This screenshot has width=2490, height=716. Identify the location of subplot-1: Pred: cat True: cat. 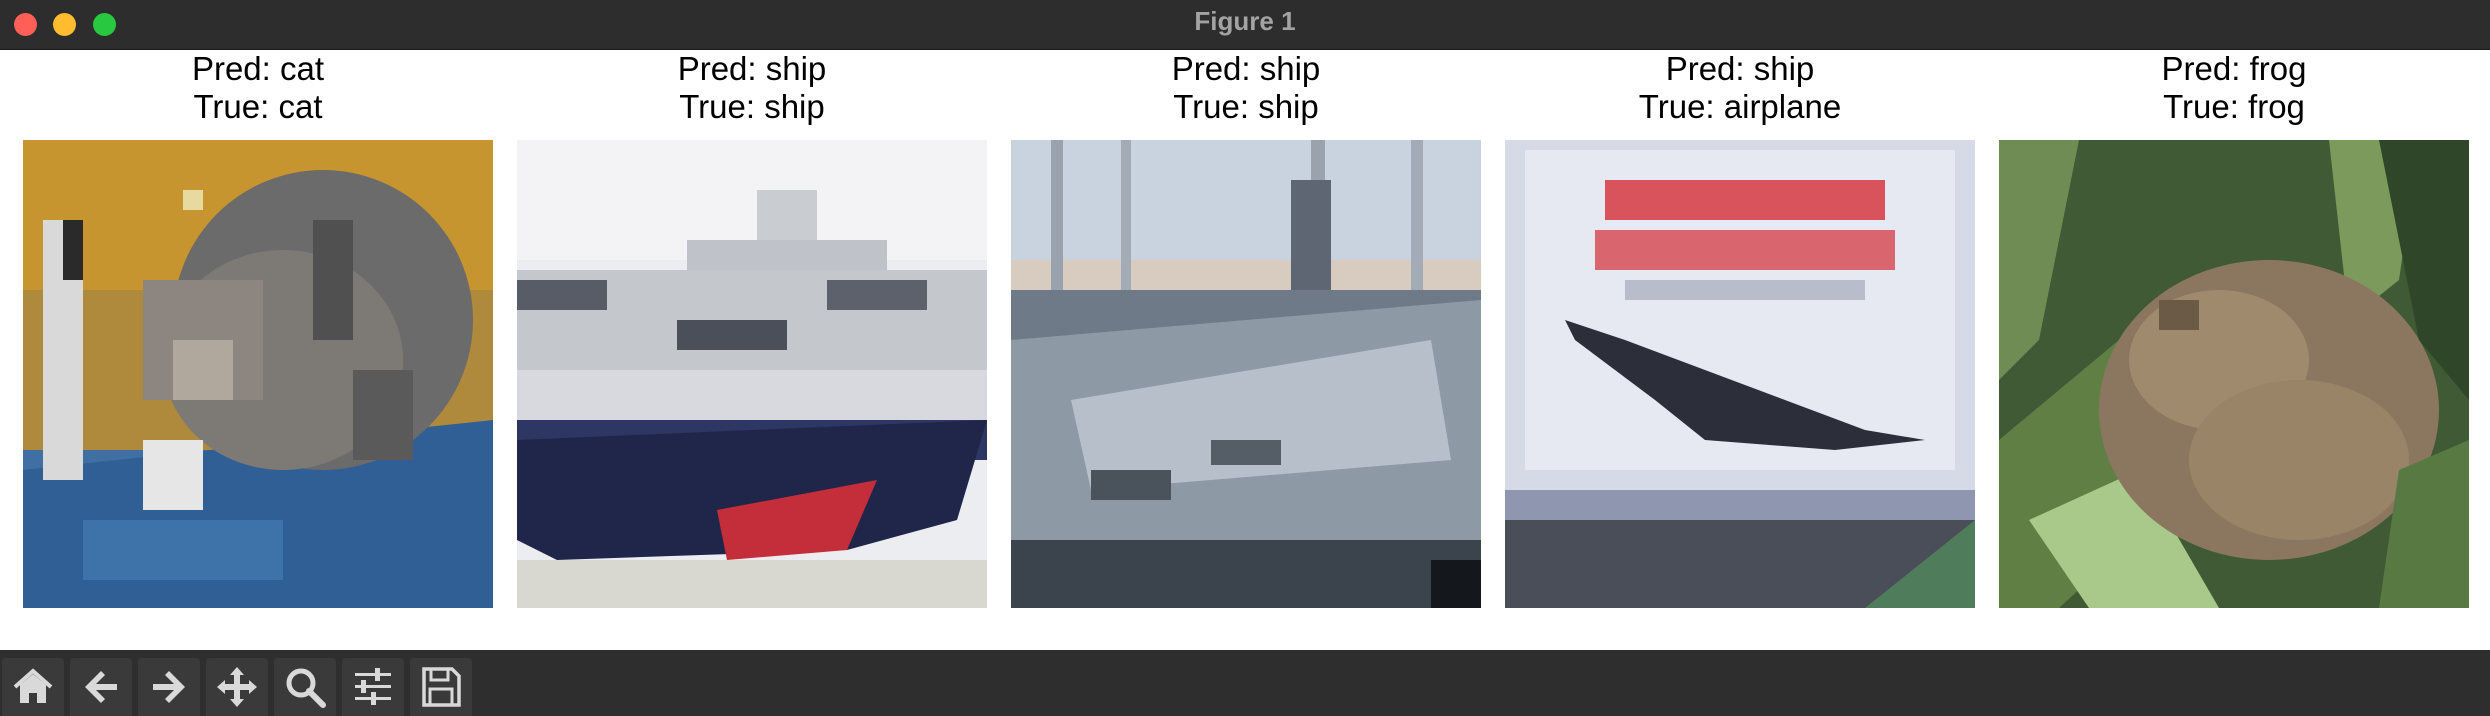
(258, 330).